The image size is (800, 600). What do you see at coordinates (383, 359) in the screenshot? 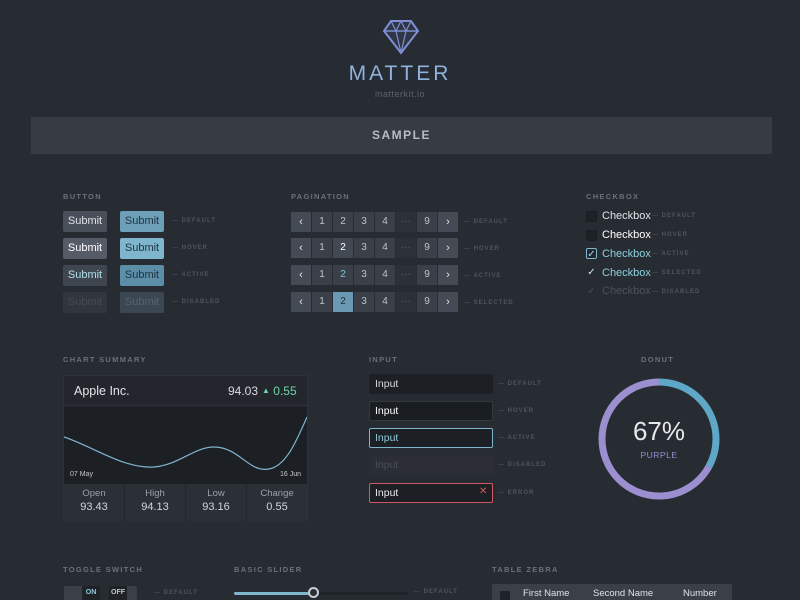
I see `input-section-title: INPUT` at bounding box center [383, 359].